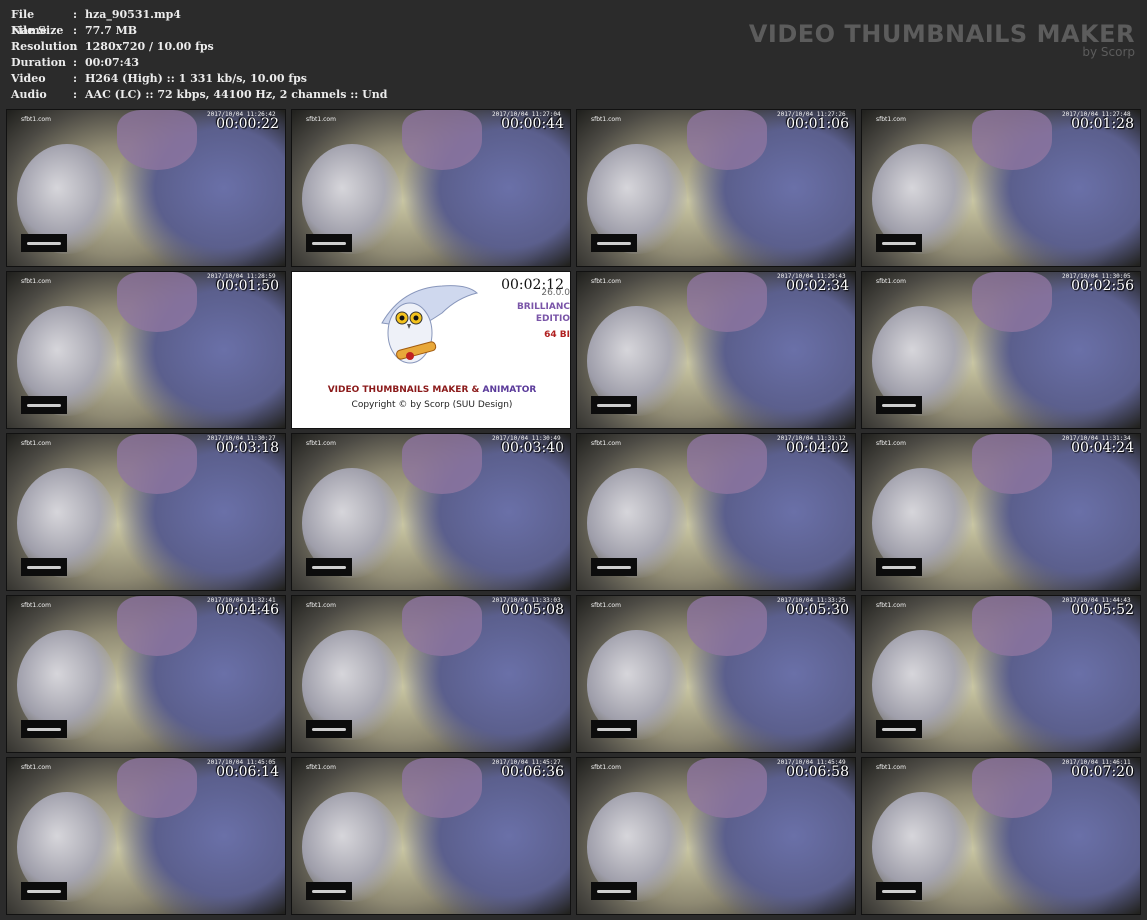 The image size is (1147, 920). What do you see at coordinates (1001, 350) in the screenshot?
I see `video-thumbnail: 2017/10/04 11:30:05 sfbt1.com 00:02:56` at bounding box center [1001, 350].